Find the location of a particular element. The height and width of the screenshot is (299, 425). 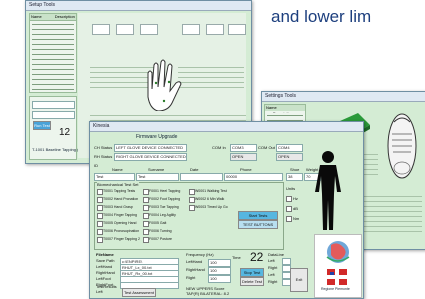

window-titlebar-2: Settings Tools is located at coordinates (343, 97).